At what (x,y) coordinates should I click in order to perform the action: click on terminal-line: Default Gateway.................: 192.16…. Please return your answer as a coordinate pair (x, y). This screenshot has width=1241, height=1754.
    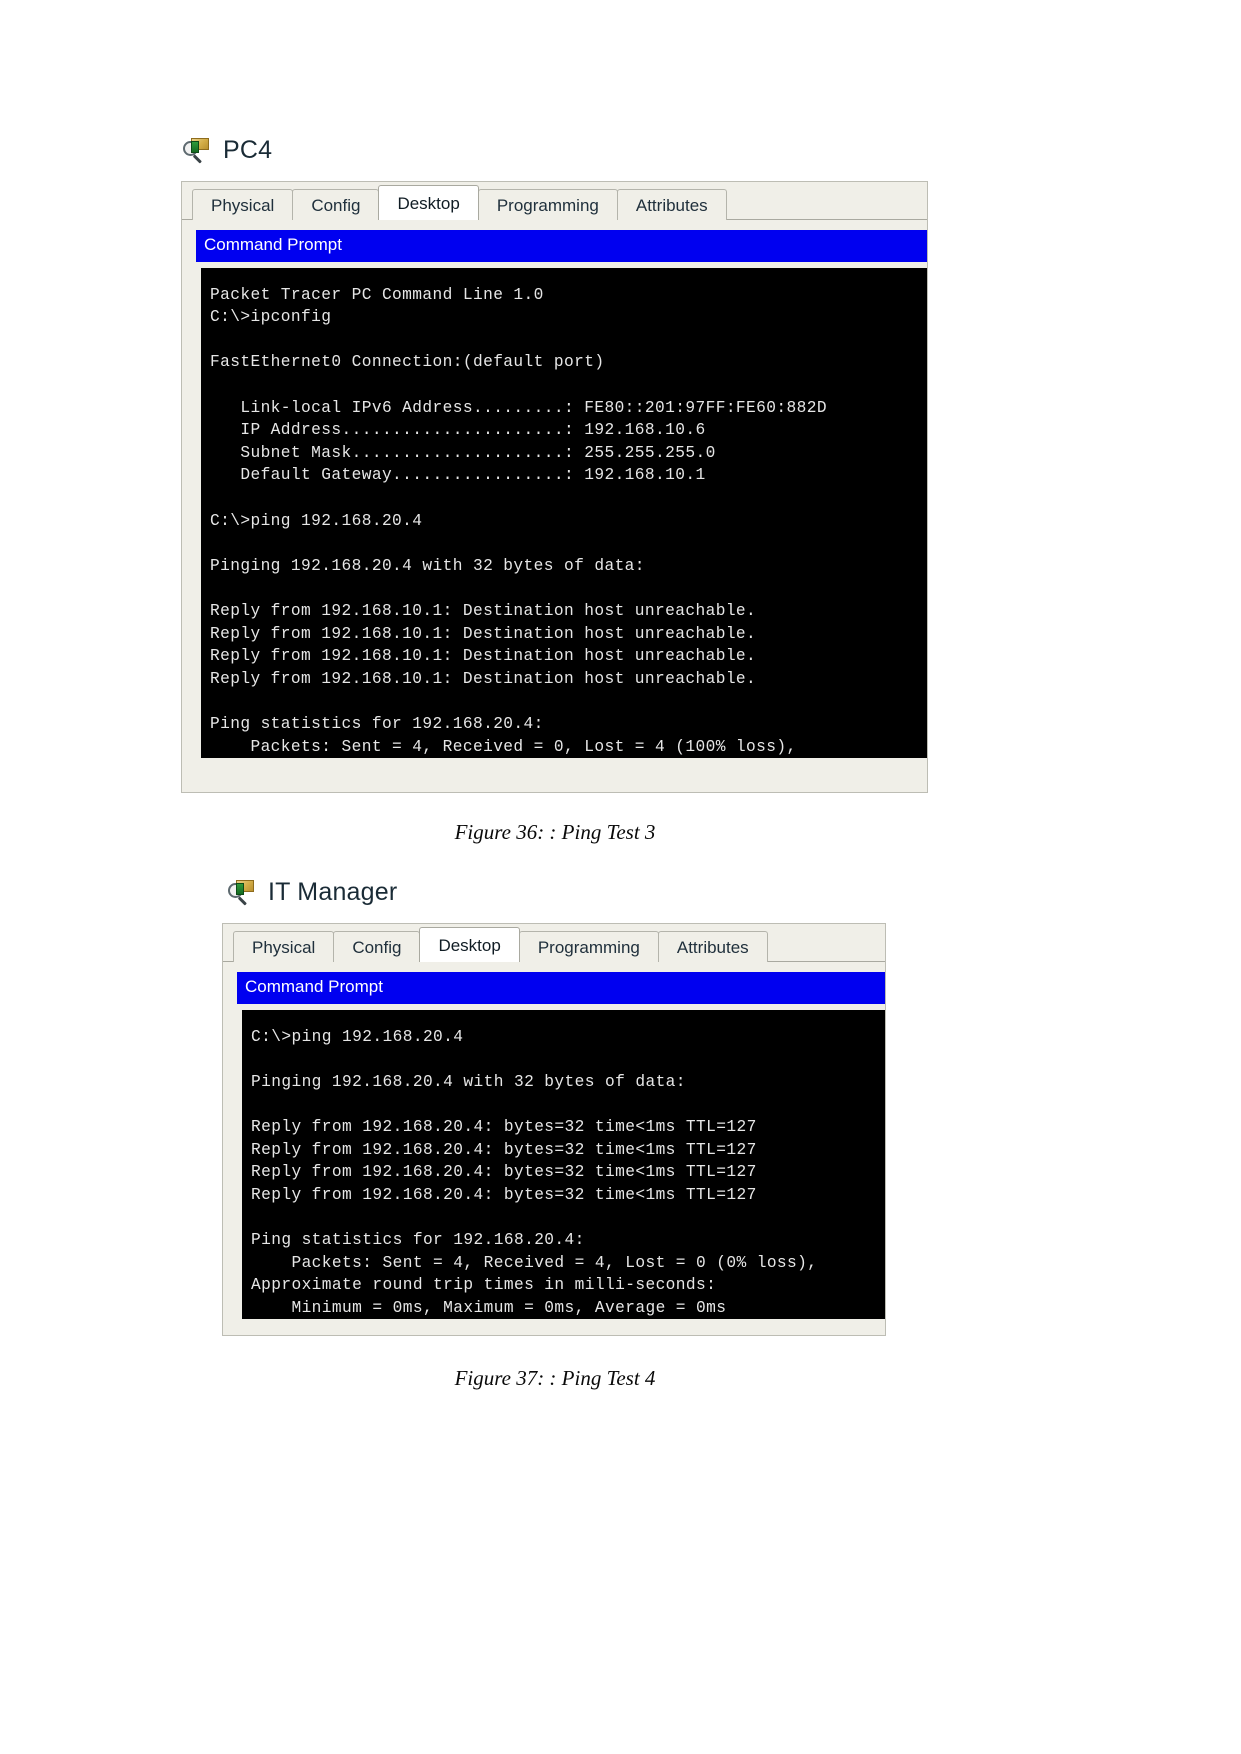
    Looking at the image, I should click on (458, 475).